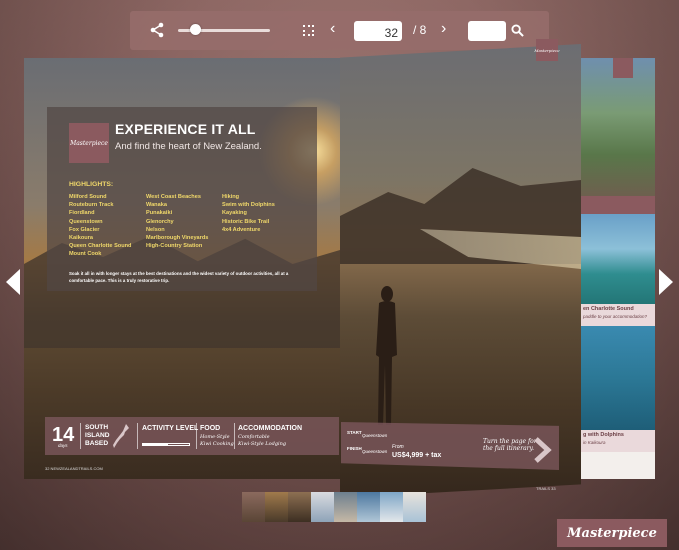 This screenshot has height=550, width=679. I want to click on food-line: Home-Style, so click(215, 437).